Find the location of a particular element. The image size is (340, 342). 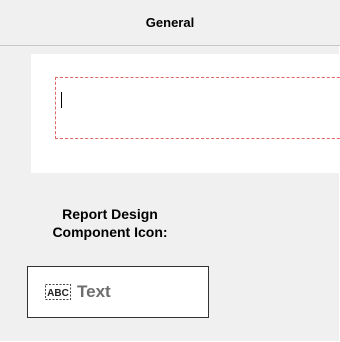

panel-header: General is located at coordinates (170, 23).